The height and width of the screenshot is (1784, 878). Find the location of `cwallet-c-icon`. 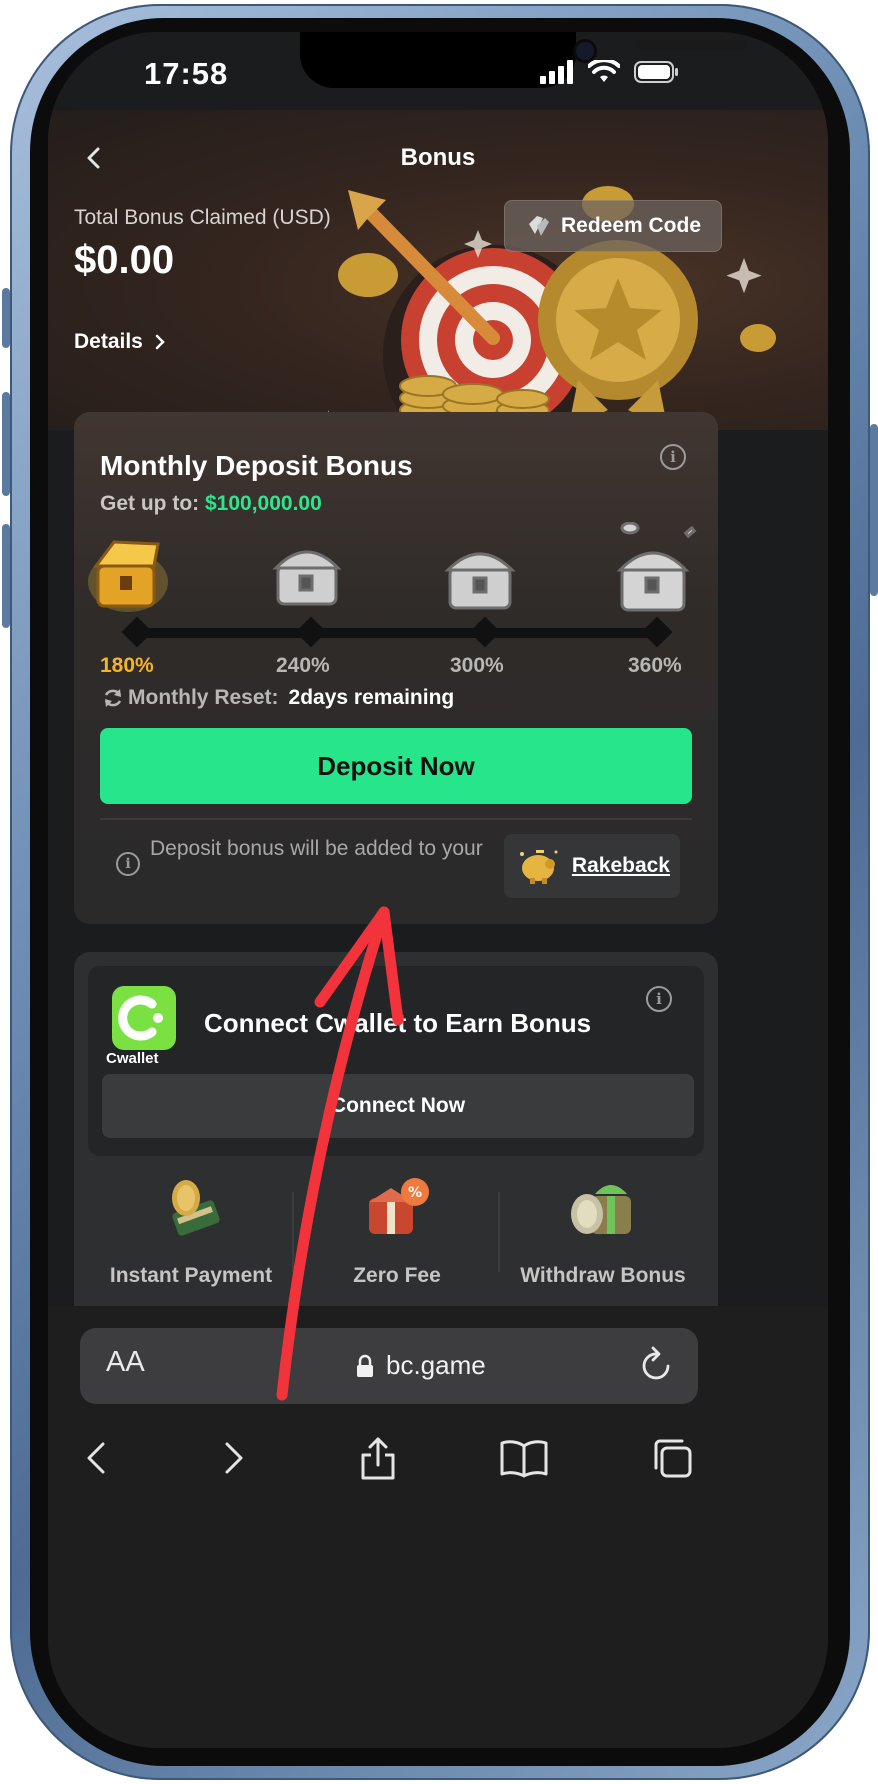

cwallet-c-icon is located at coordinates (140, 1018).